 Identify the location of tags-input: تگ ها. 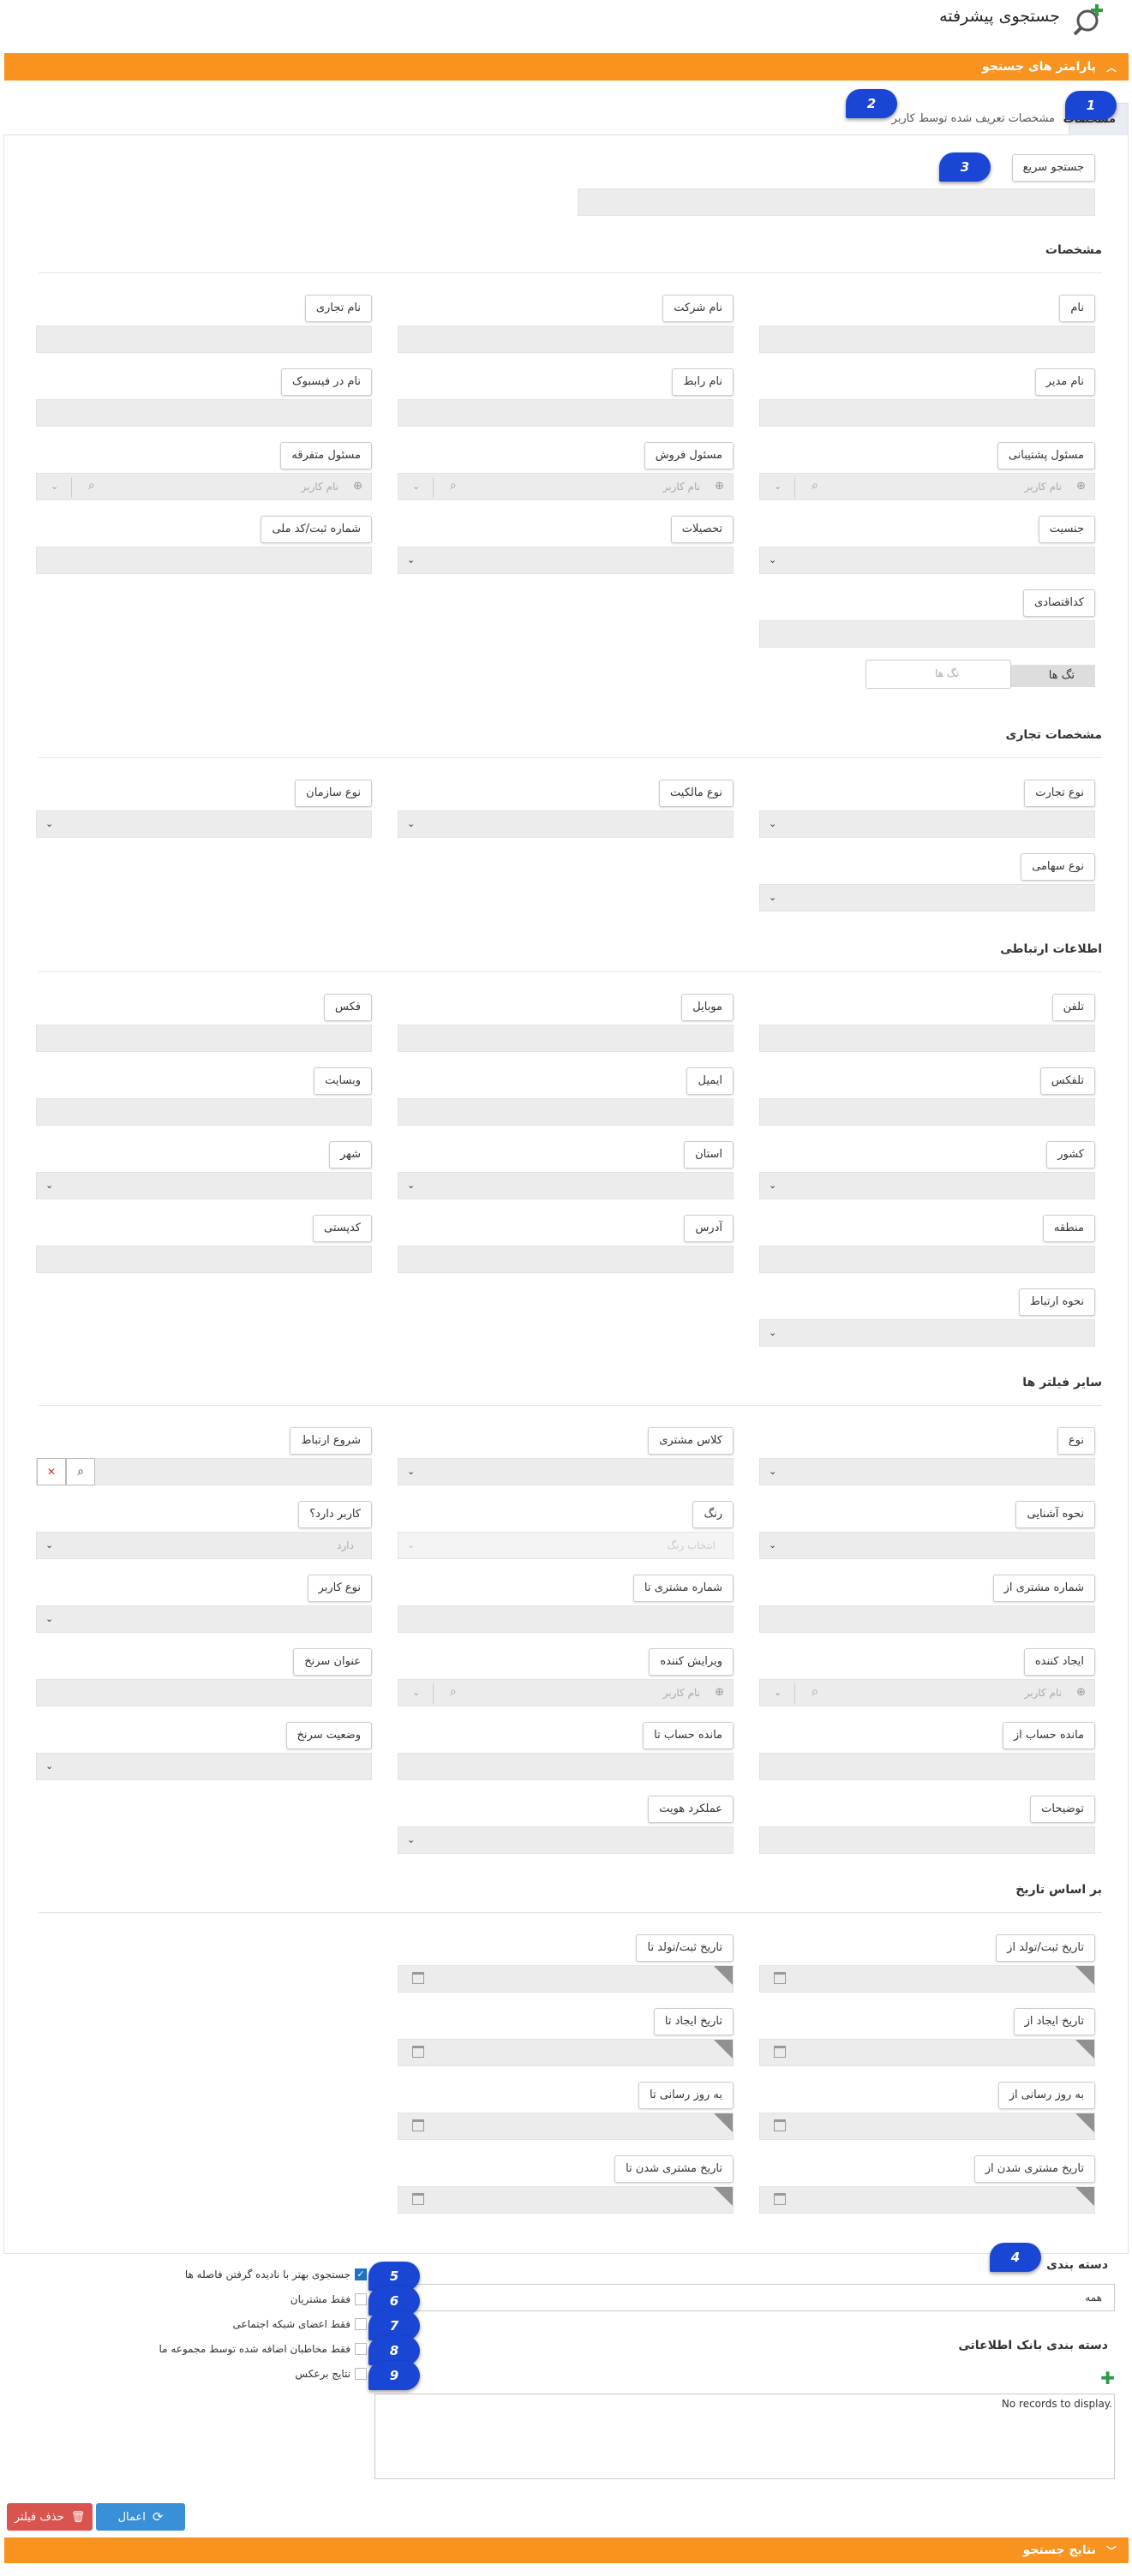
(938, 675).